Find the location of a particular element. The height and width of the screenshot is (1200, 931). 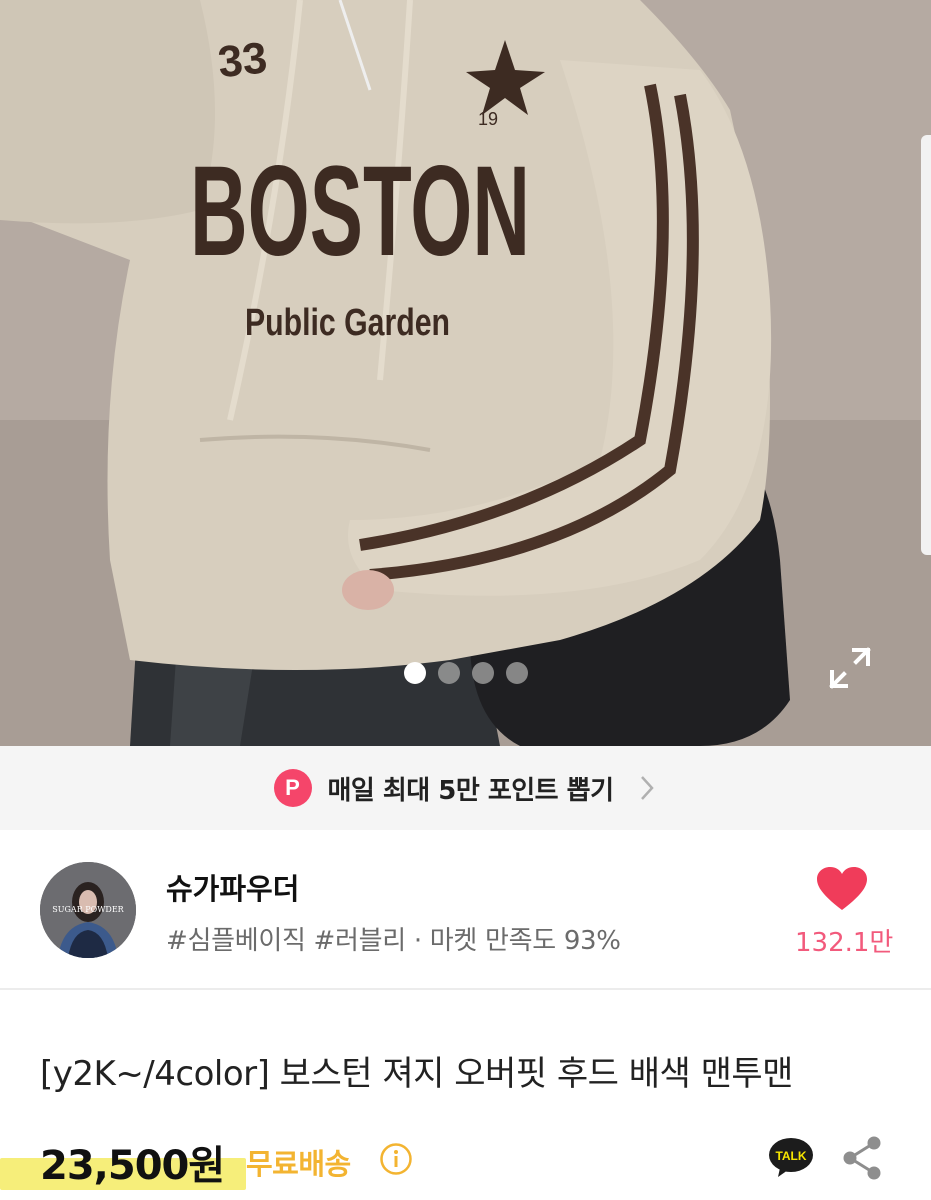

point-badge: P is located at coordinates (292, 788).